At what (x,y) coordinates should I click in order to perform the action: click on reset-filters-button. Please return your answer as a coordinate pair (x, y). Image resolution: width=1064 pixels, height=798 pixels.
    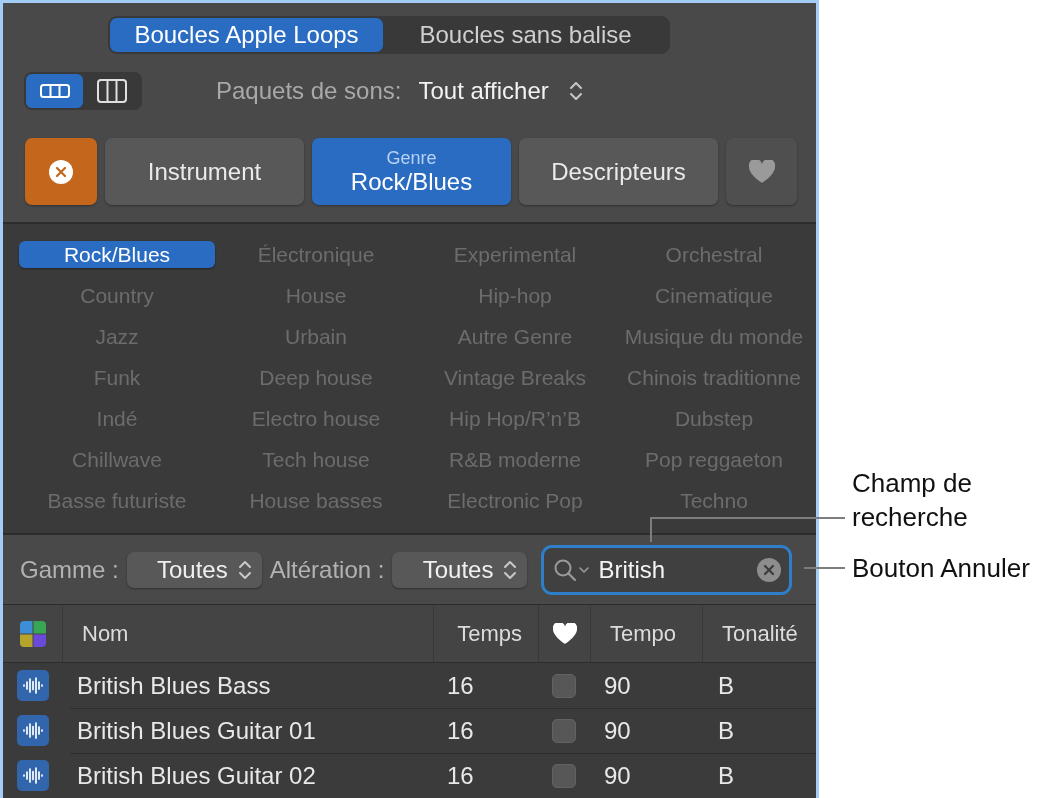
    Looking at the image, I should click on (61, 171).